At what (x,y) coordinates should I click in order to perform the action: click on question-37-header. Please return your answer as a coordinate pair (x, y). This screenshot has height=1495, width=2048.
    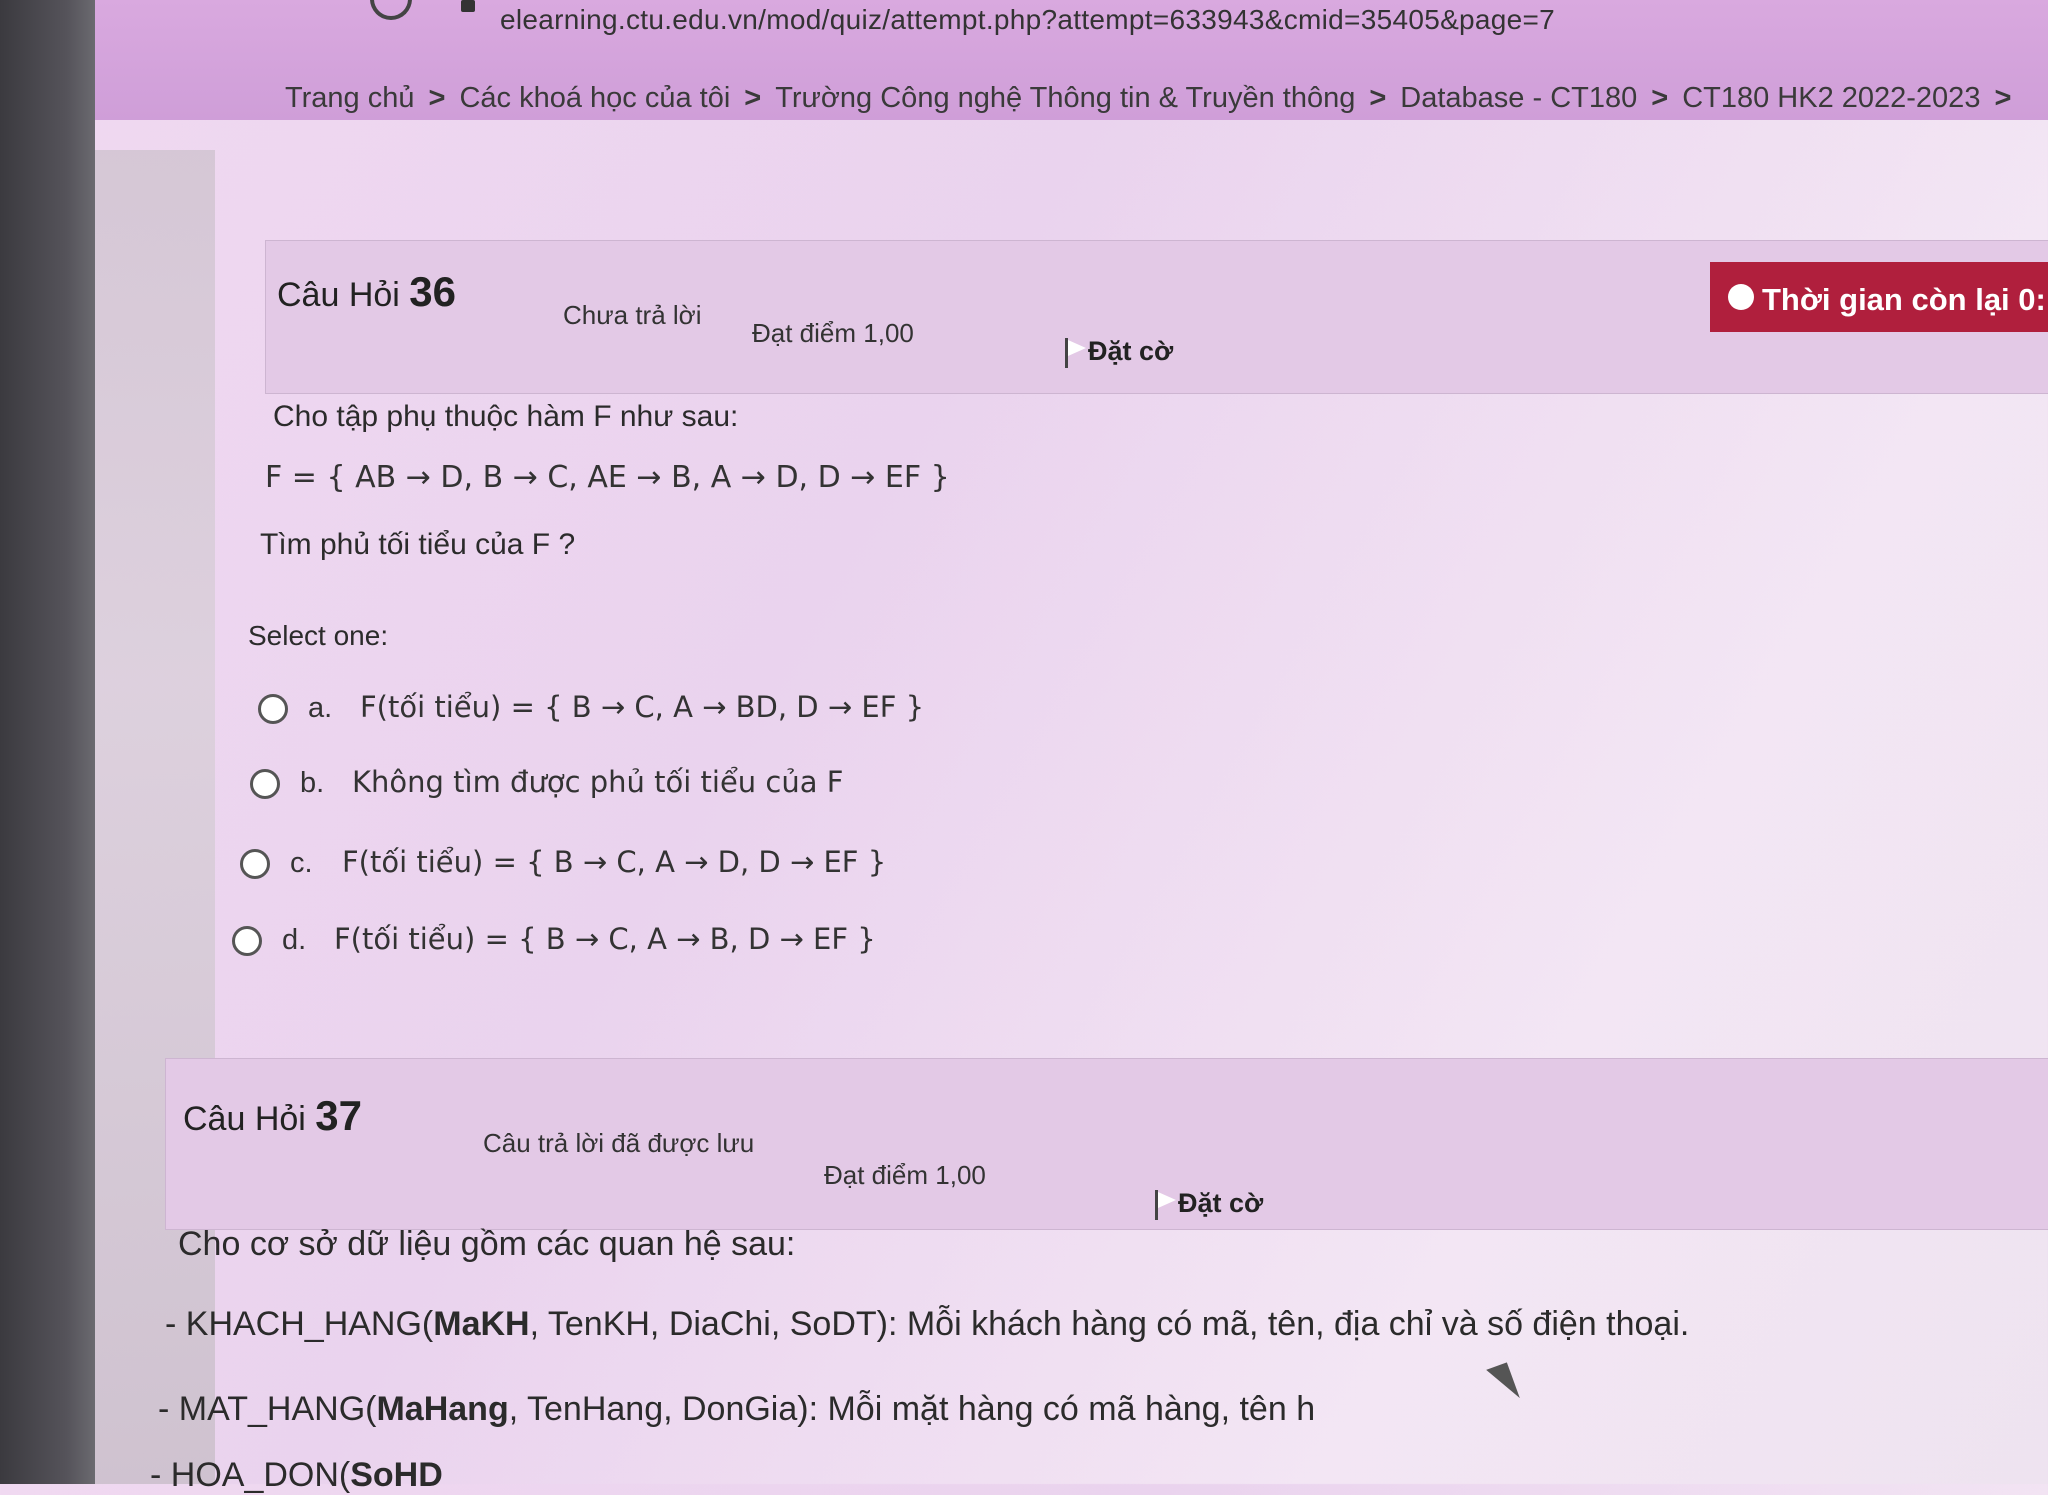
    Looking at the image, I should click on (1106, 1144).